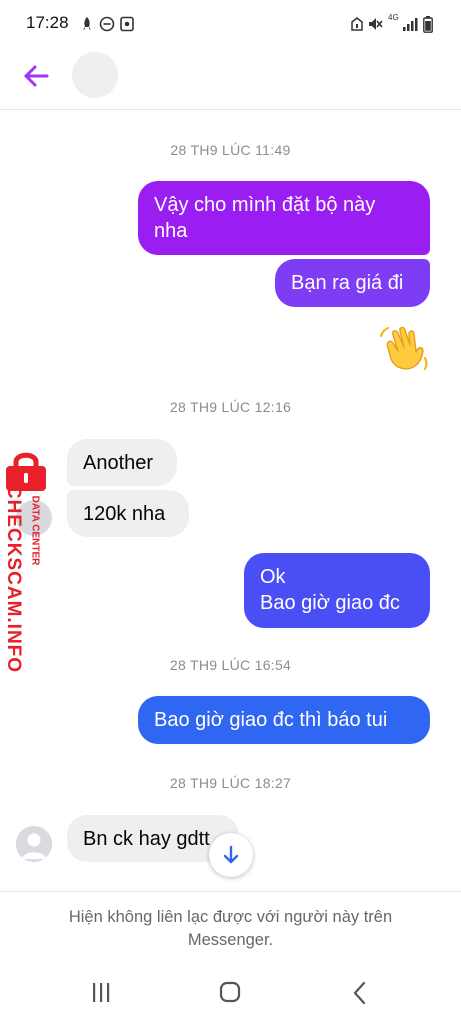 Image resolution: width=461 pixels, height=1024 pixels. What do you see at coordinates (376, 24) in the screenshot?
I see `vibrate-mute-icon` at bounding box center [376, 24].